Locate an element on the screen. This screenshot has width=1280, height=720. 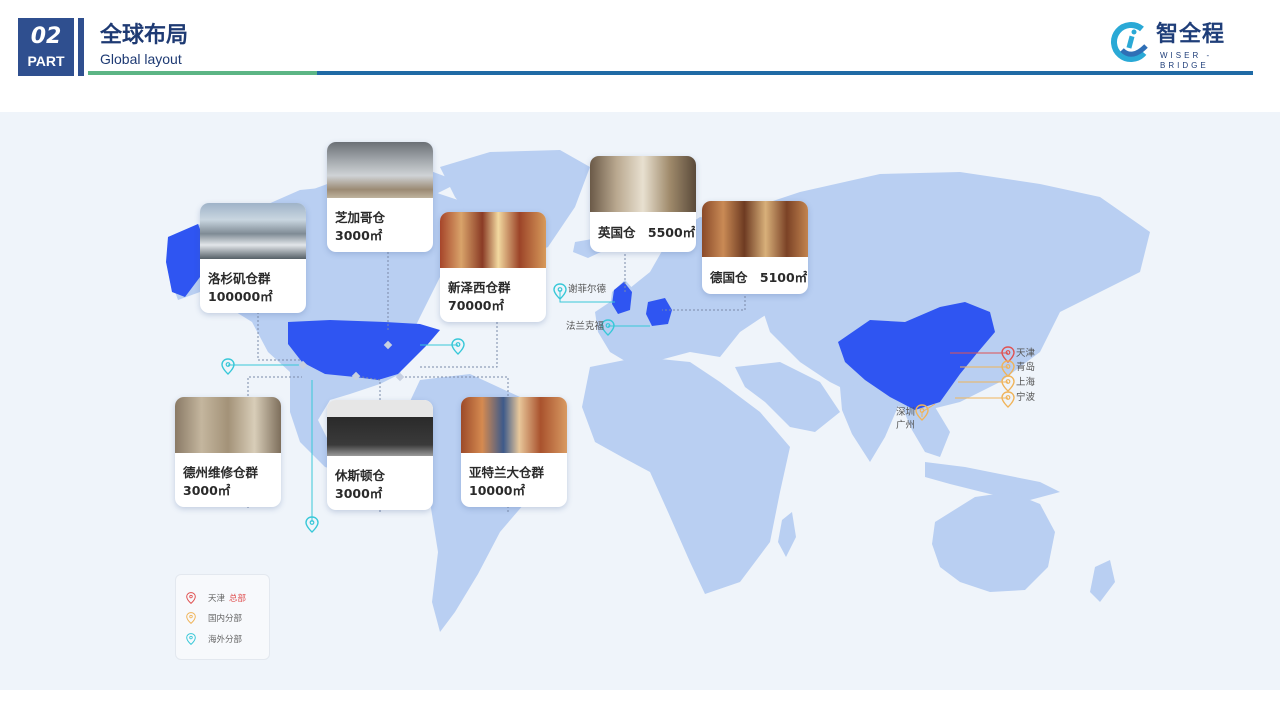
city-label-frankfurt: 法兰克福 is located at coordinates (585, 326).